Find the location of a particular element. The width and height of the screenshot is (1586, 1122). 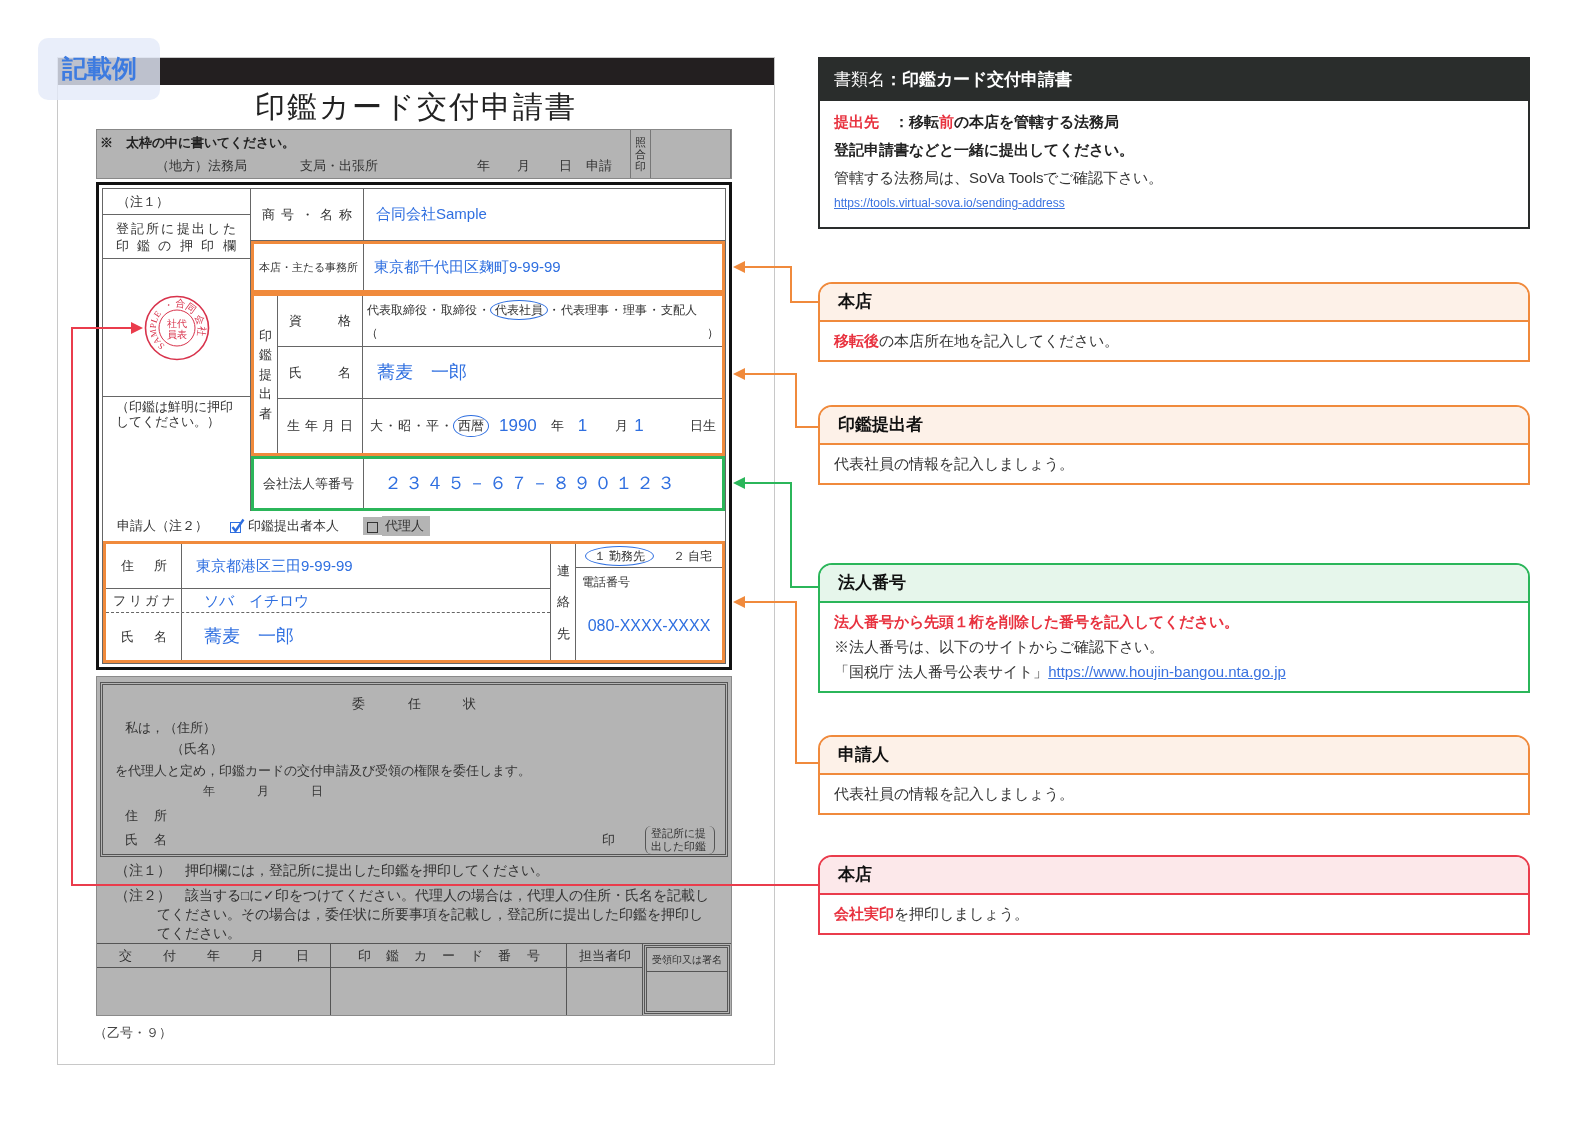

date-label: 月 is located at coordinates (263, 791).